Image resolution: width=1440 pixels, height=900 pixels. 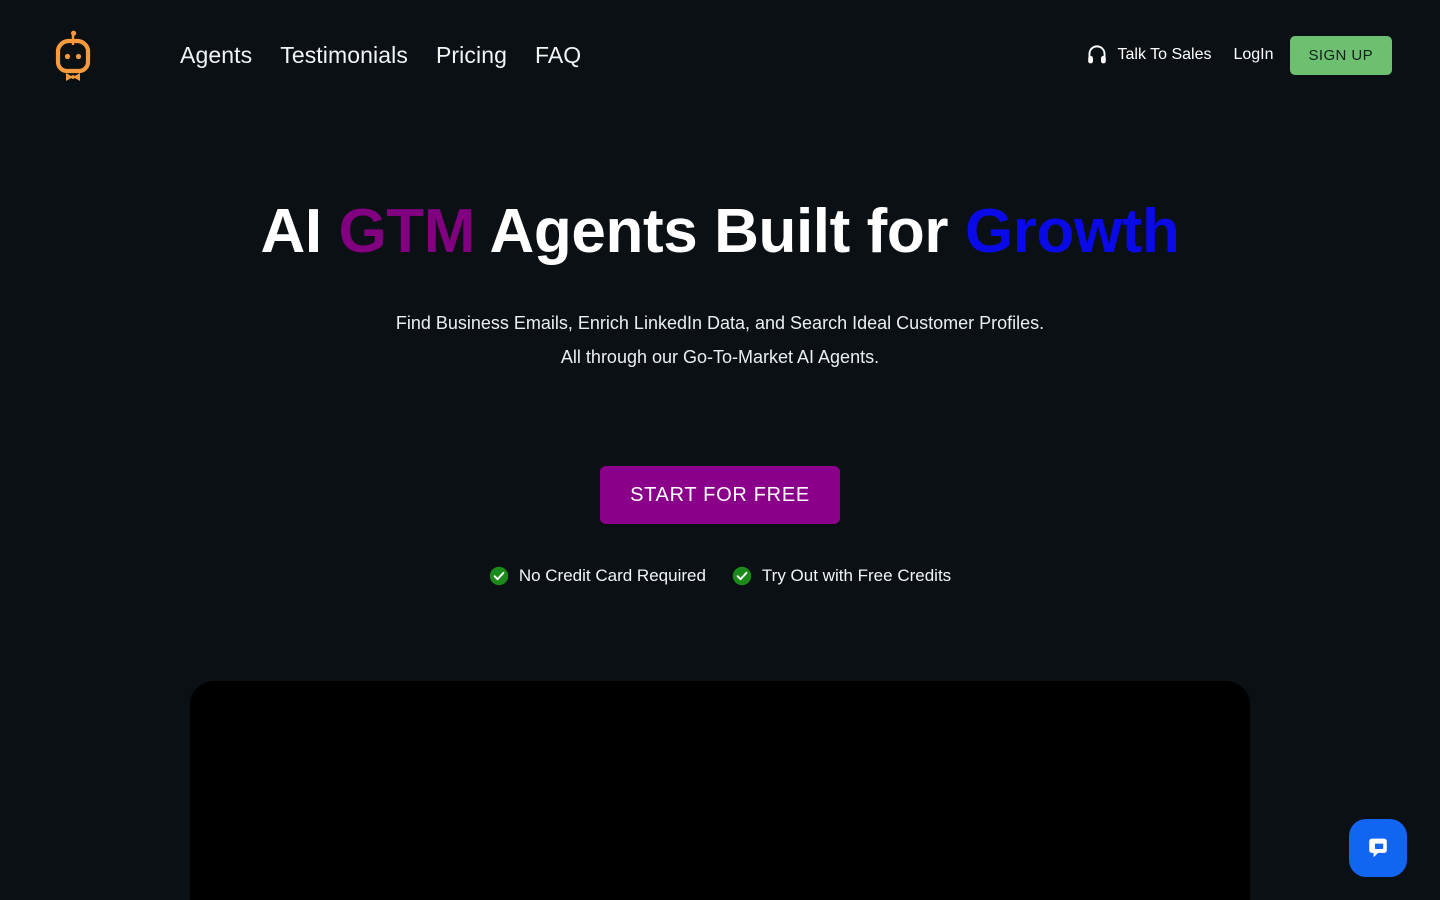 I want to click on cta-container: START FOR FREE, so click(x=720, y=495).